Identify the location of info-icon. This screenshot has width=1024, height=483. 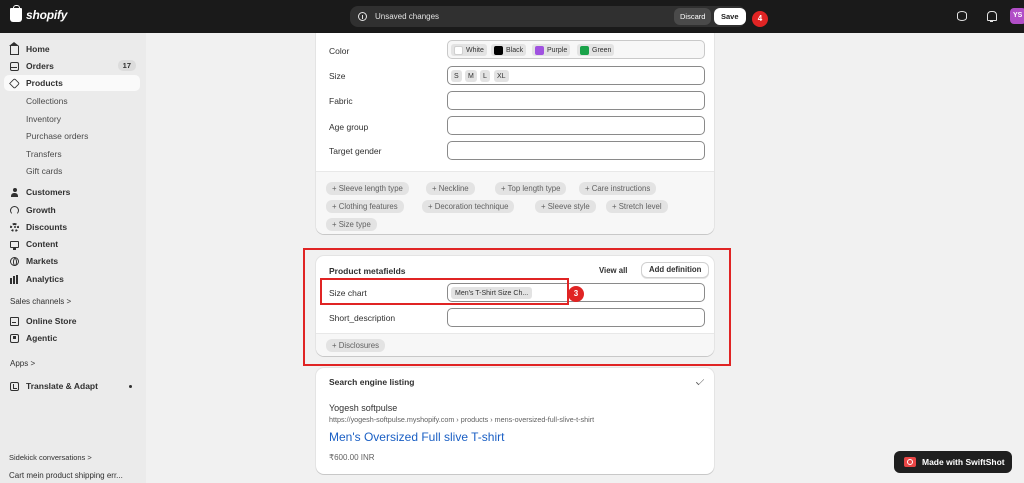
(362, 16).